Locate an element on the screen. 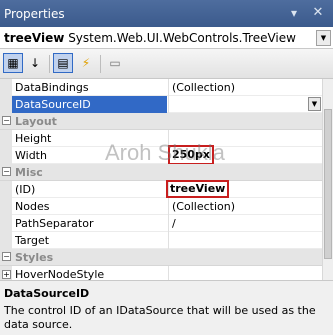 The image size is (333, 335). property-name: Height is located at coordinates (33, 138).